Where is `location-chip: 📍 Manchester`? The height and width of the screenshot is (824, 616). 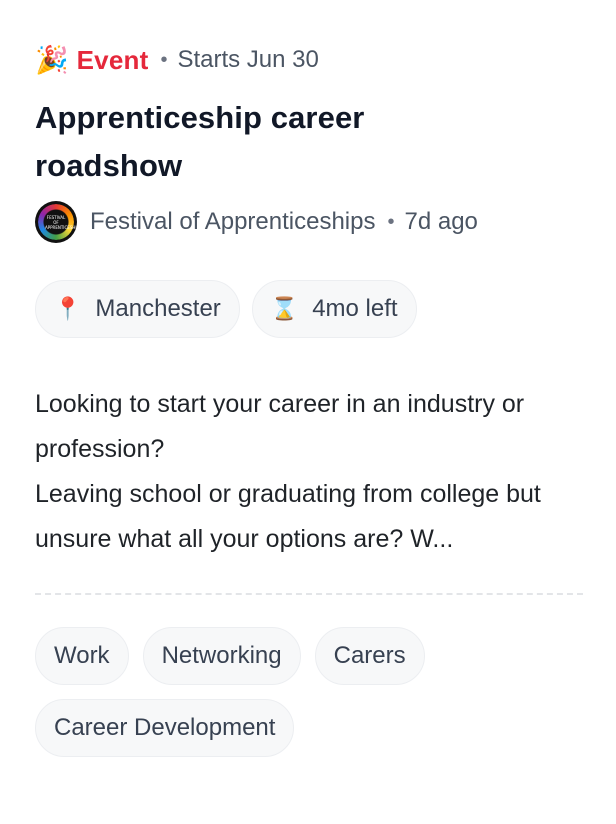 location-chip: 📍 Manchester is located at coordinates (137, 309).